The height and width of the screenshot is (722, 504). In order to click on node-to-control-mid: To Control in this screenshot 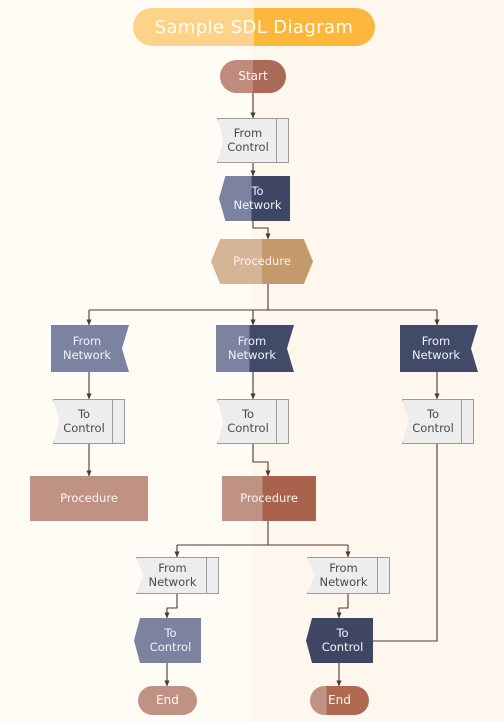, I will do `click(253, 421)`.